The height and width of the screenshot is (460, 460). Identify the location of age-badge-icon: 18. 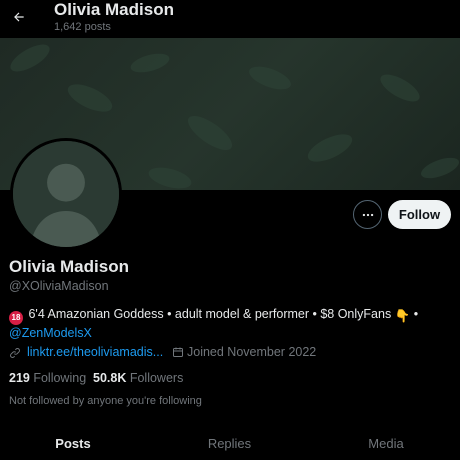
(16, 318).